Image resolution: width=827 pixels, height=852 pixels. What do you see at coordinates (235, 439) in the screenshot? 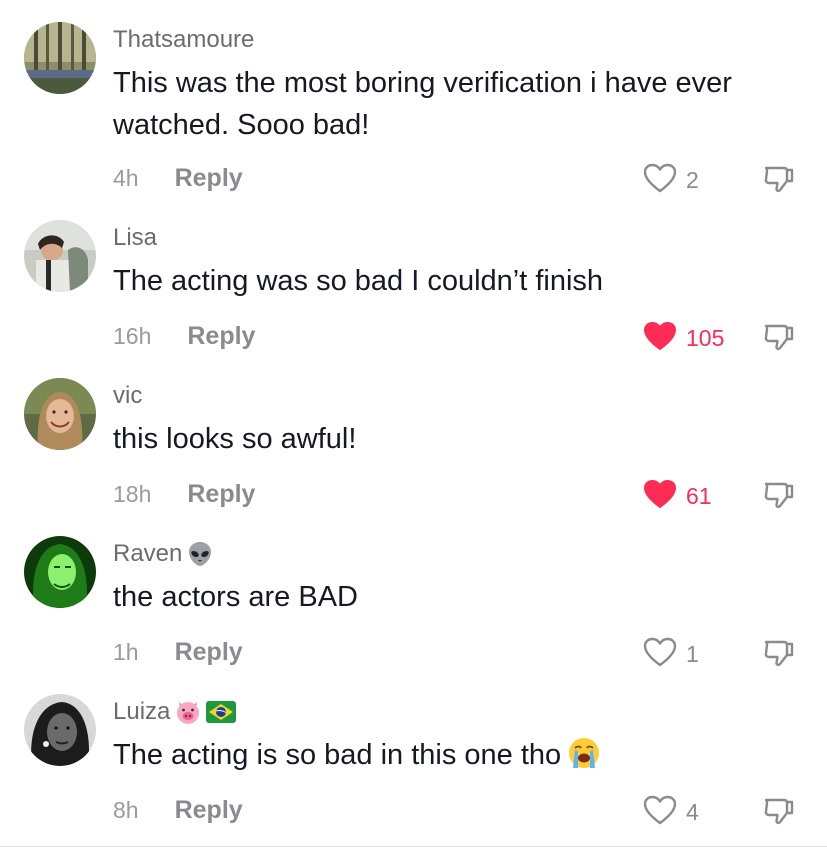
I see `comment-text: this looks so awful!` at bounding box center [235, 439].